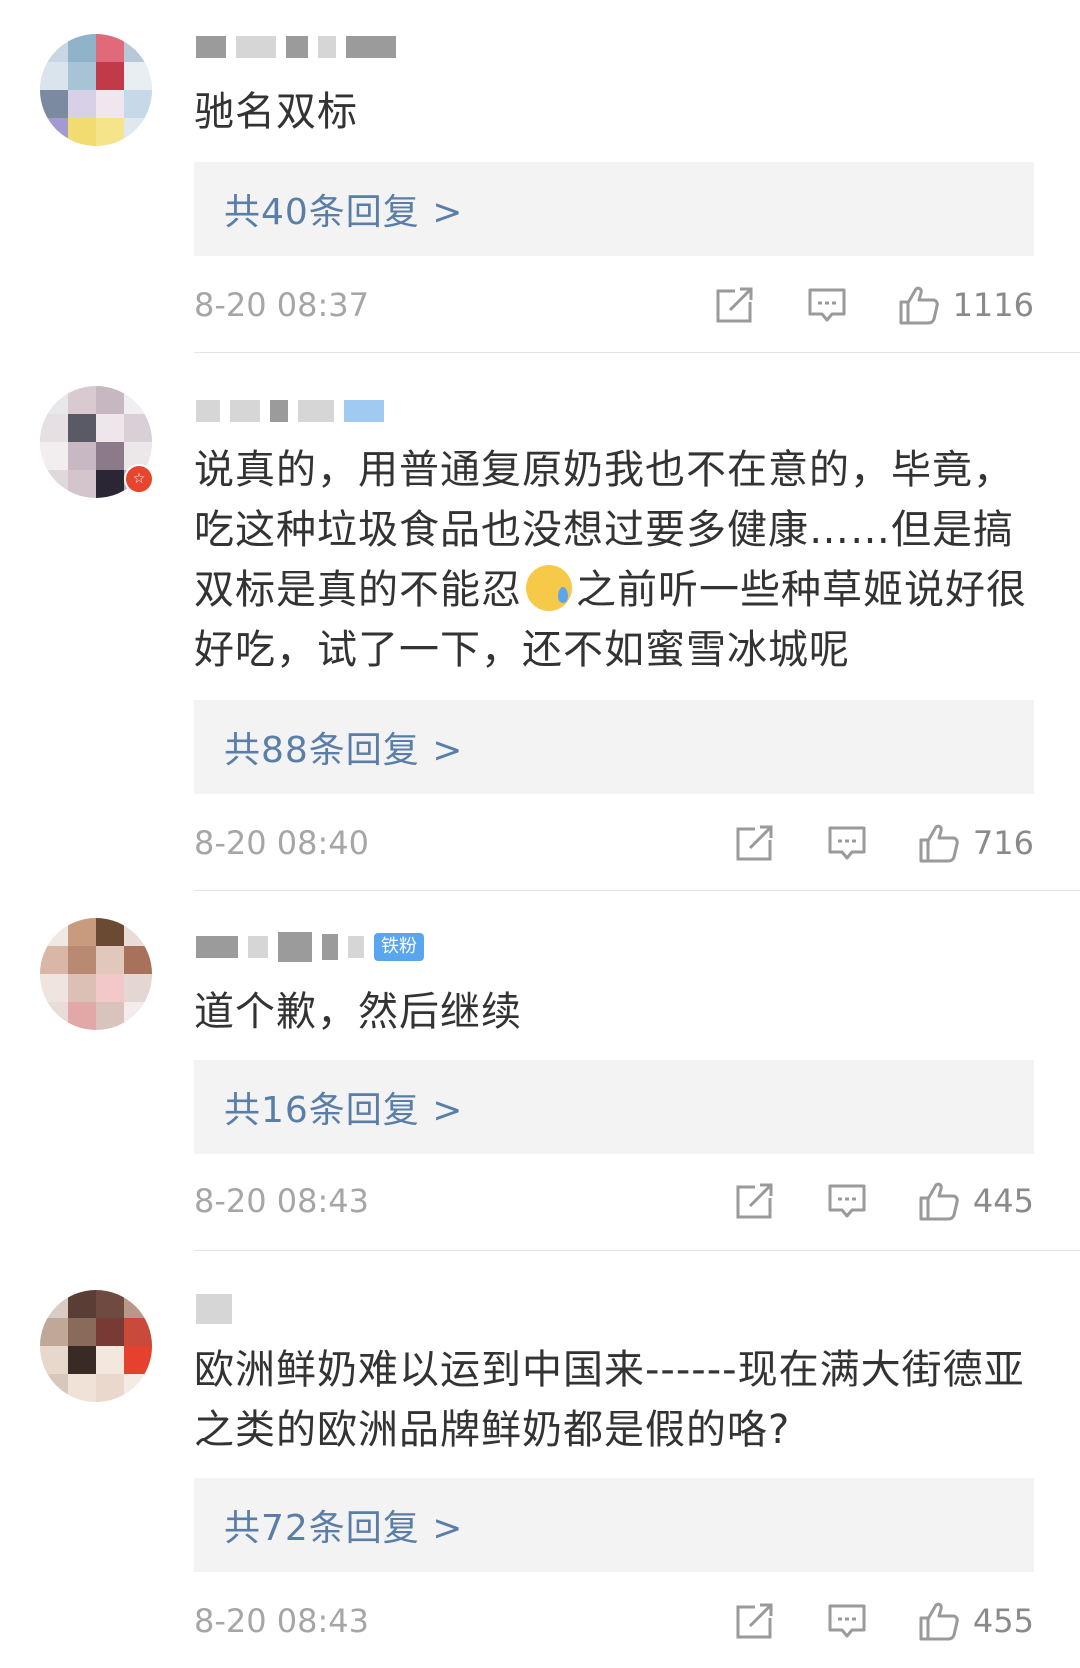 Image resolution: width=1080 pixels, height=1668 pixels. What do you see at coordinates (993, 305) in the screenshot?
I see `like-count: 1116` at bounding box center [993, 305].